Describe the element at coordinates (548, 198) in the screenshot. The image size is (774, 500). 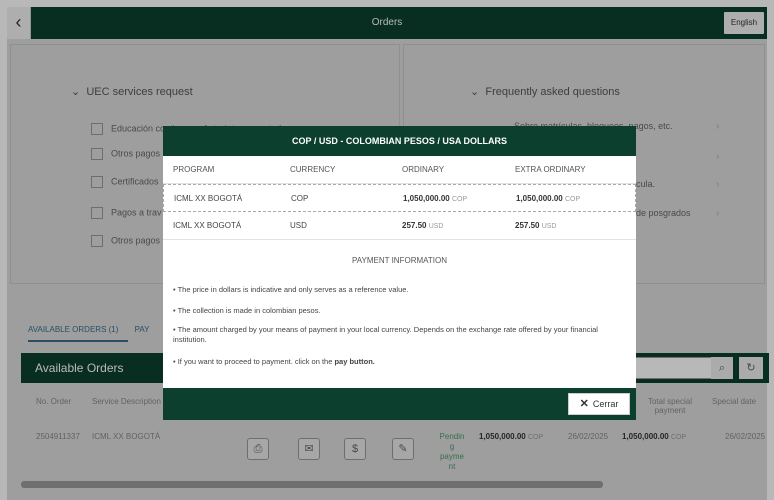
I see `row-extra: 1,050,000.00 COP` at that location.